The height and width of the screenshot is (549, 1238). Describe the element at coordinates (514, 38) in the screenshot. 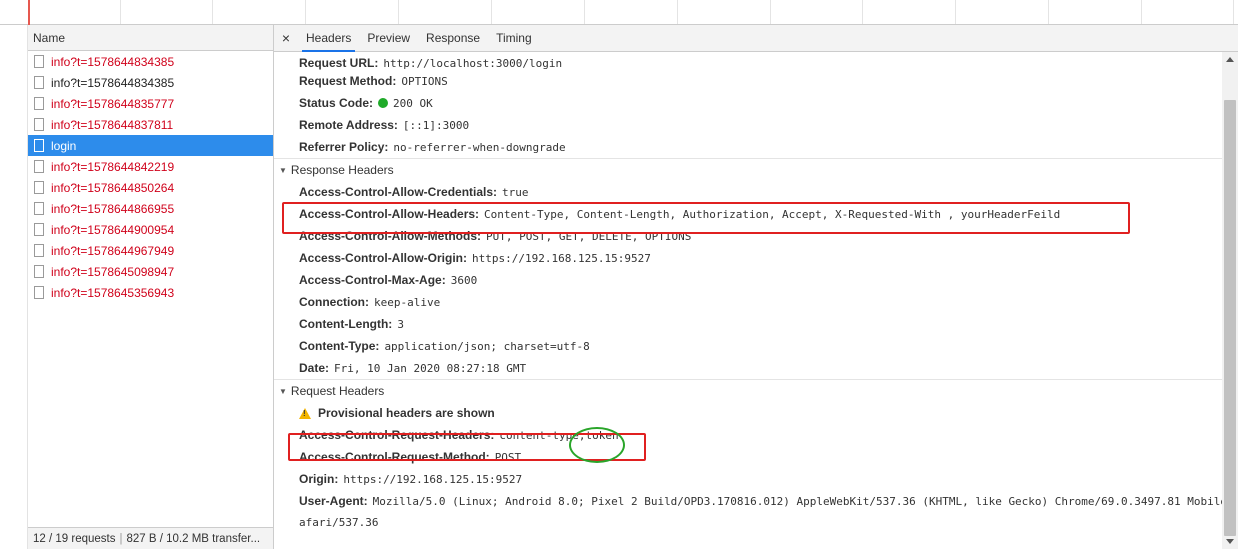

I see `tab-timing: Timing` at that location.